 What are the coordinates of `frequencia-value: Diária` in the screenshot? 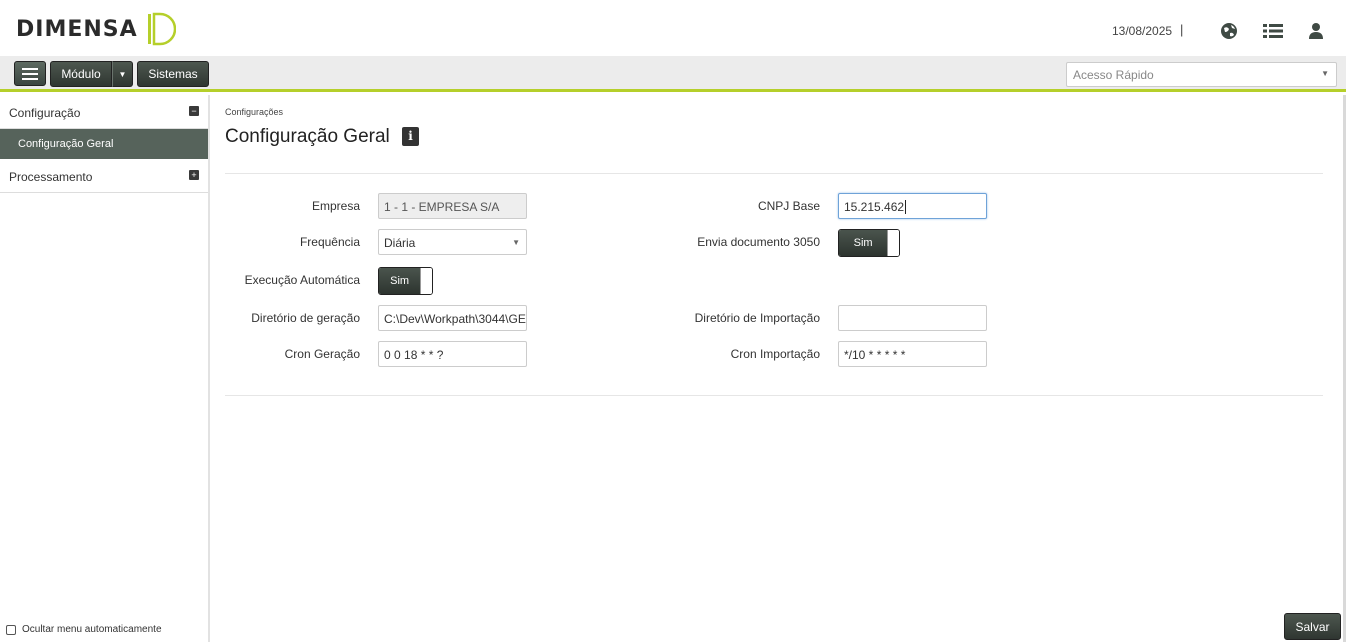 It's located at (400, 243).